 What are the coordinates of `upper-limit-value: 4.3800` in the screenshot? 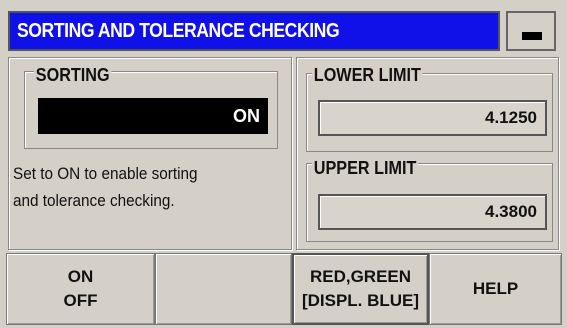 It's located at (511, 211).